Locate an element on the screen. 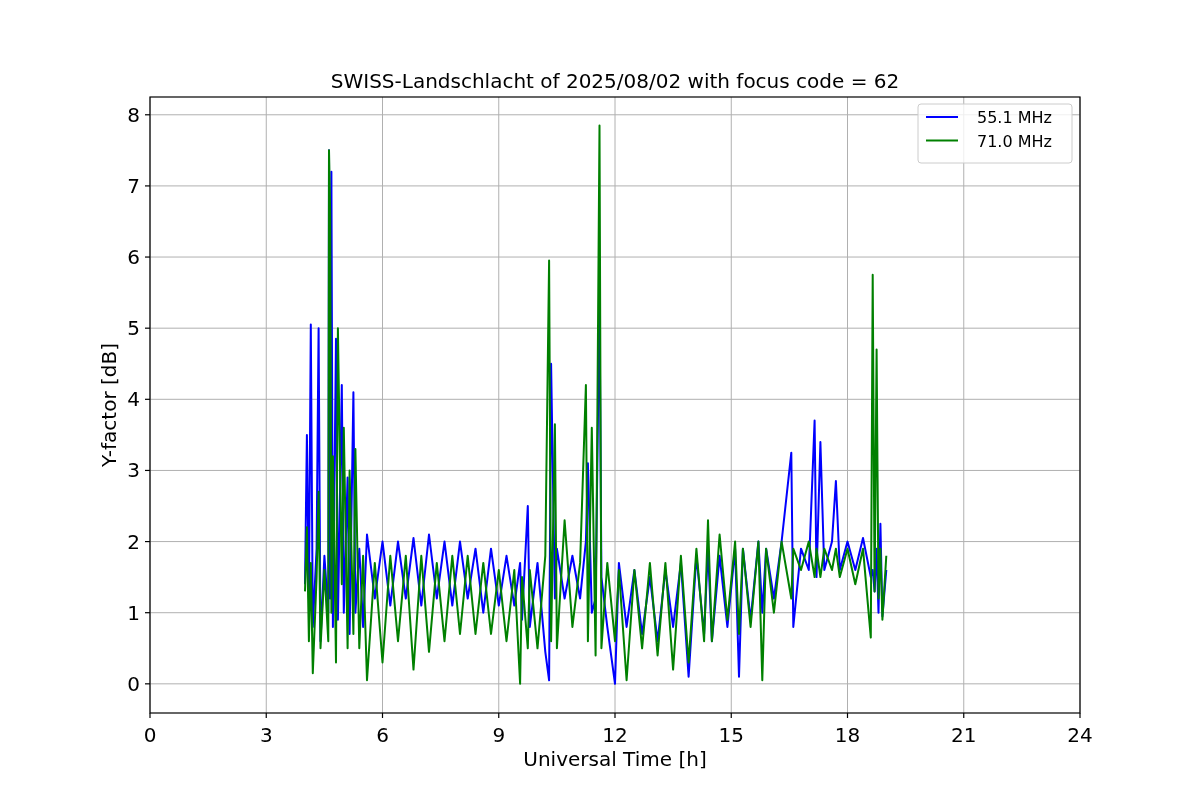 This screenshot has height=800, width=1200. x-tick-label: 24 is located at coordinates (1080, 735).